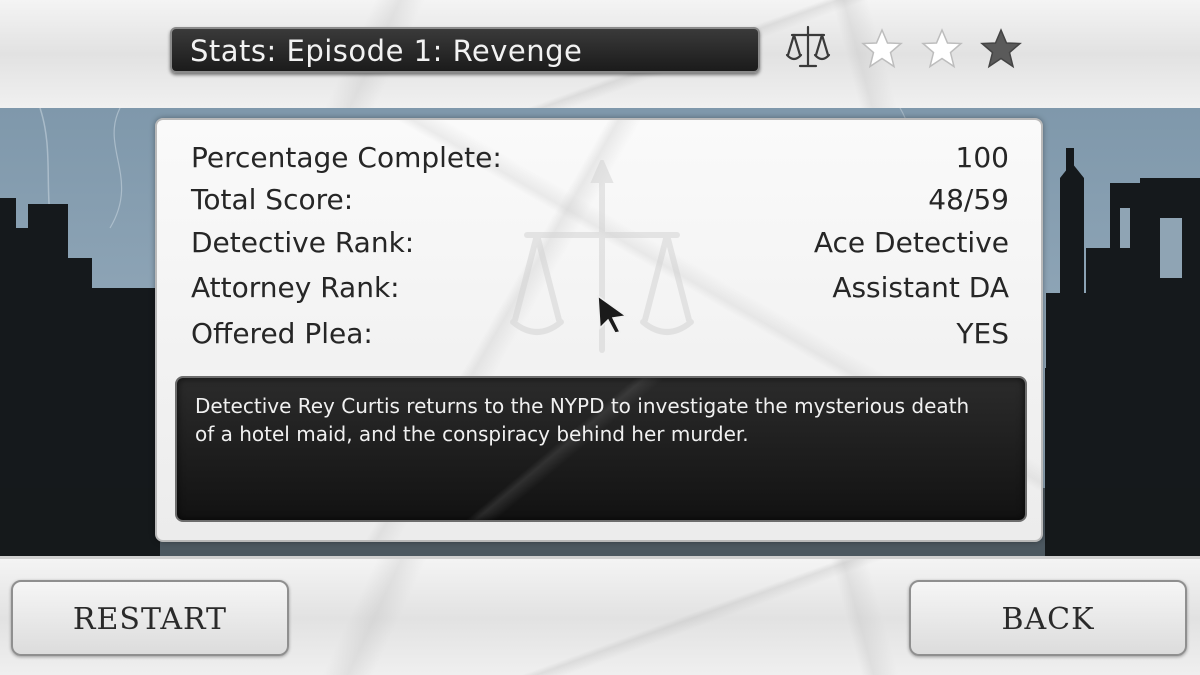  I want to click on stat-value-percentage: 100, so click(982, 157).